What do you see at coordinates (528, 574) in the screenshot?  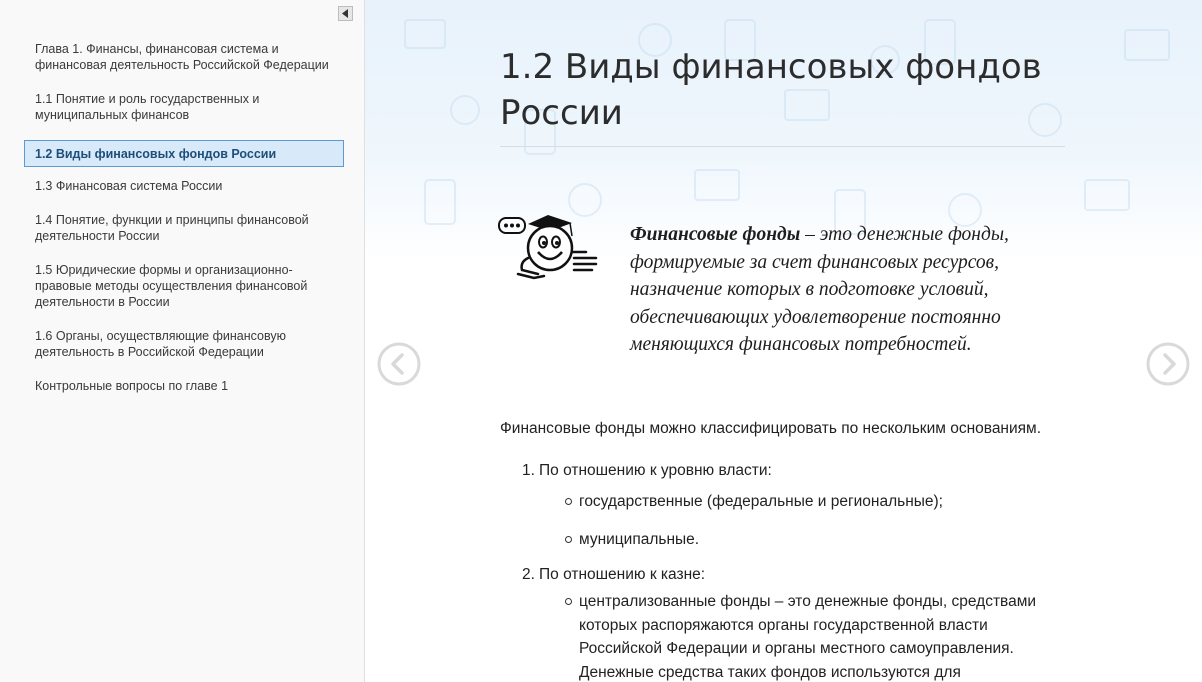 I see `list-item-number: 2.` at bounding box center [528, 574].